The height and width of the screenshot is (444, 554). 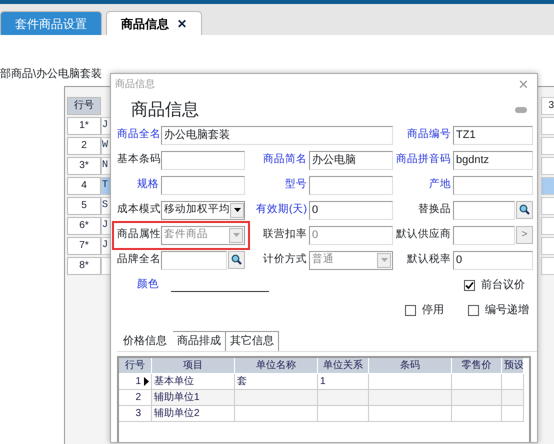 What do you see at coordinates (84, 206) in the screenshot?
I see `row-number: 5` at bounding box center [84, 206].